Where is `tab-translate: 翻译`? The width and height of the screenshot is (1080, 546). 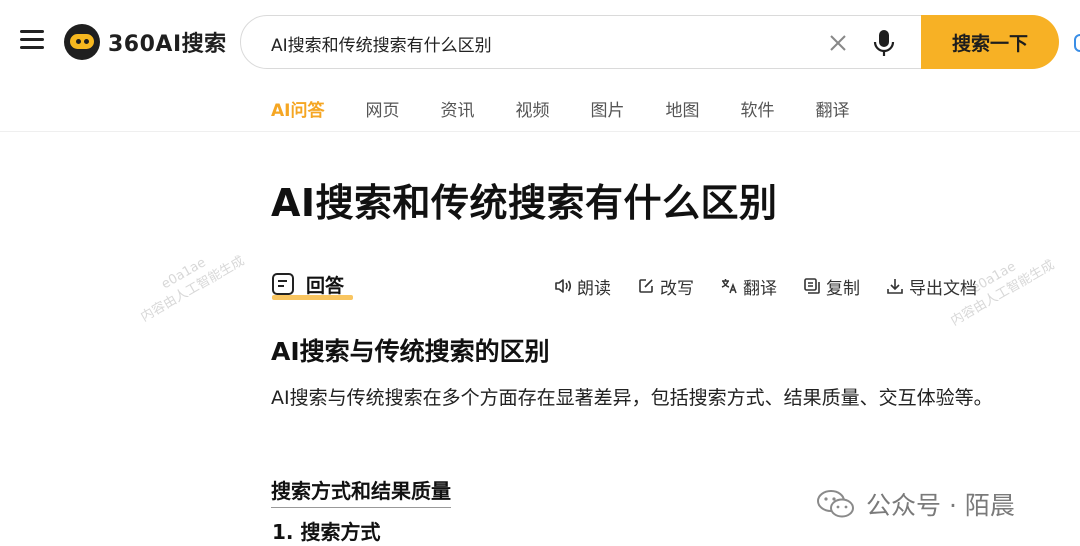
tab-translate: 翻译 is located at coordinates (832, 111).